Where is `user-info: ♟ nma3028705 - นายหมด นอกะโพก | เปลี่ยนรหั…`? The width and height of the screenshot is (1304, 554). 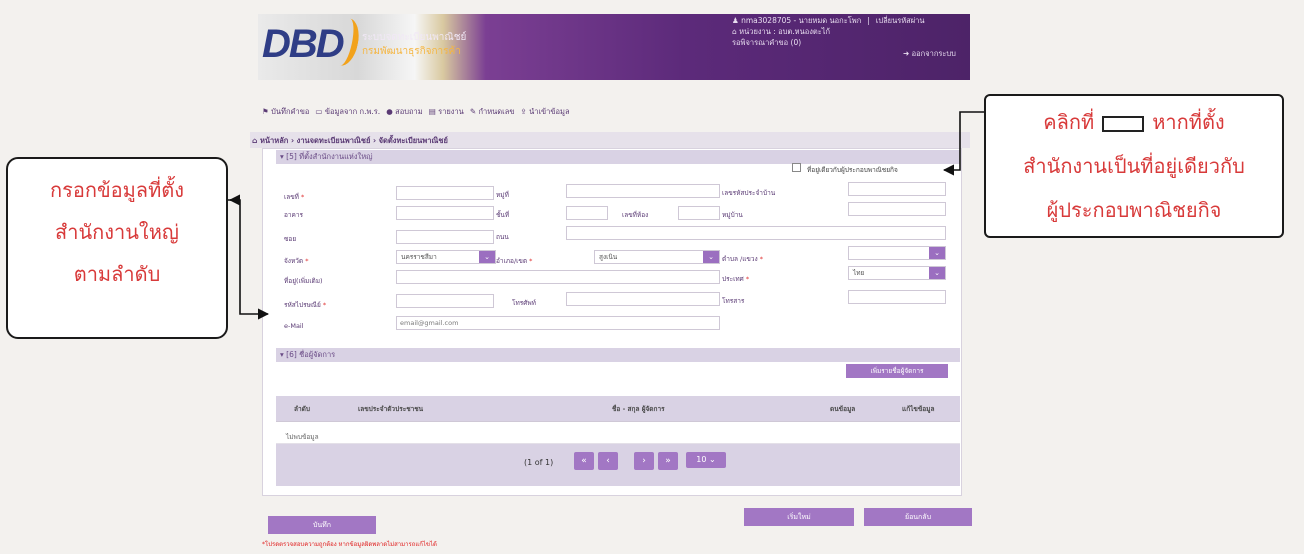
user-info: ♟ nma3028705 - นายหมด นอกะโพก | เปลี่ยนรหั… is located at coordinates (828, 32).